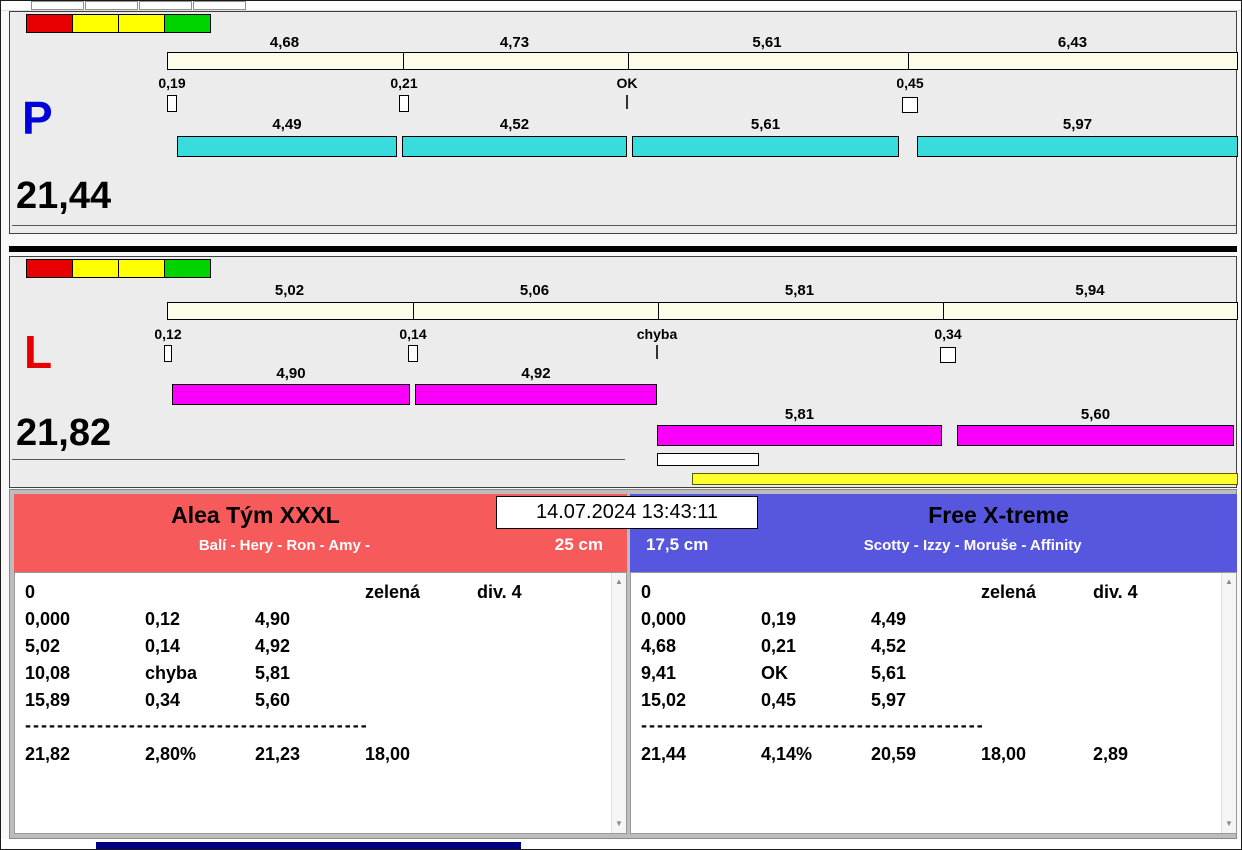  I want to click on taskbar-strip, so click(308, 845).